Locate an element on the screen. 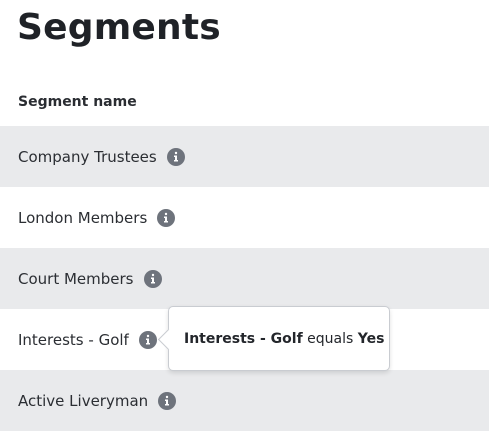 The image size is (489, 436). tooltip-operator: equals is located at coordinates (330, 338).